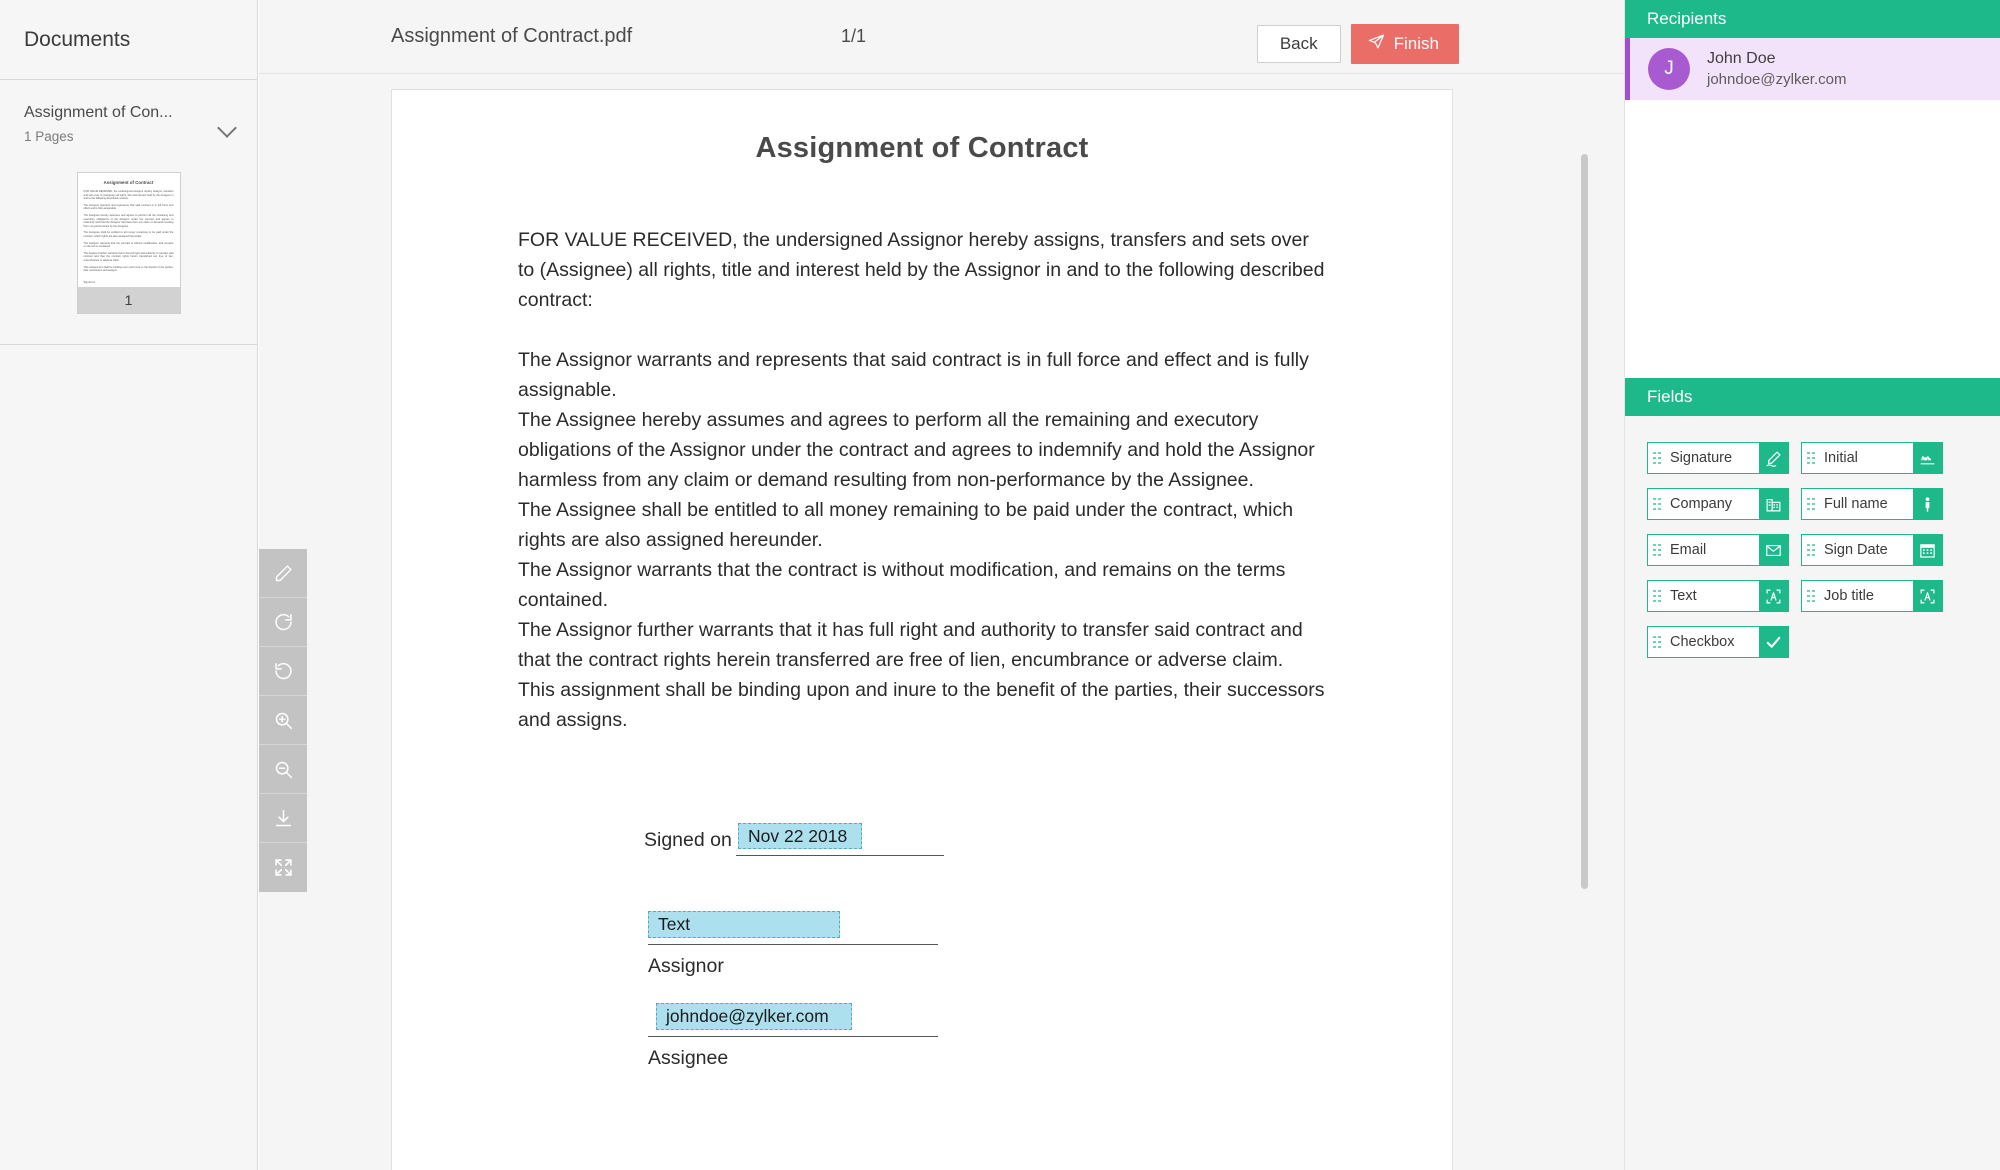  What do you see at coordinates (283, 573) in the screenshot?
I see `edit-icon` at bounding box center [283, 573].